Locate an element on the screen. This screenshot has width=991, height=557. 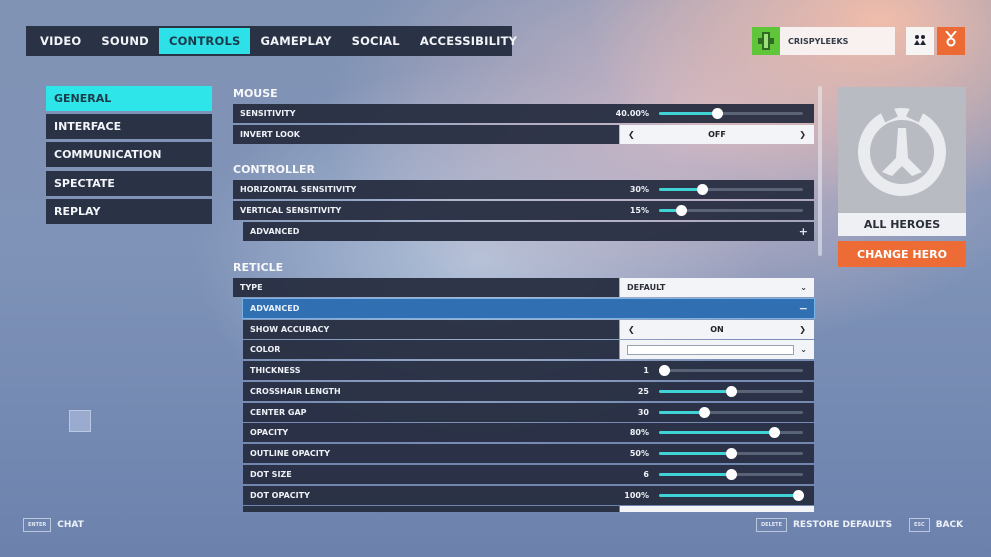
setting-label: COLOR is located at coordinates (265, 349).